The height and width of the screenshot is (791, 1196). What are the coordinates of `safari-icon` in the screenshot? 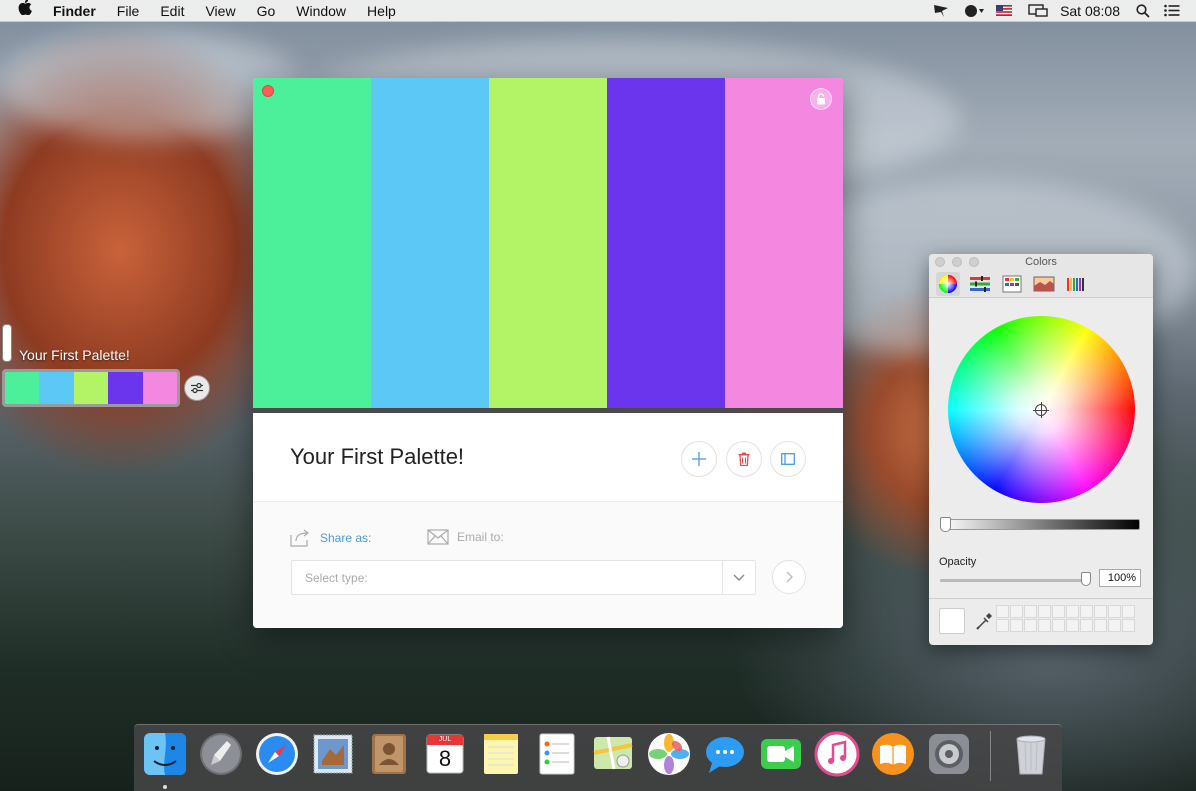 It's located at (277, 754).